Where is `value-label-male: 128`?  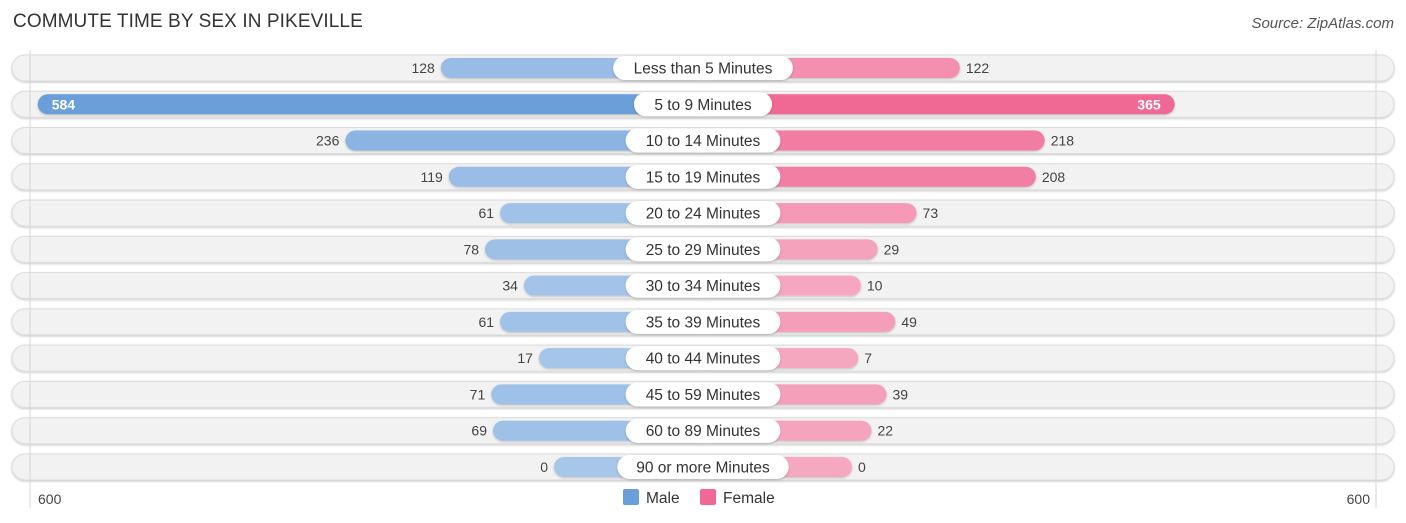
value-label-male: 128 is located at coordinates (423, 68).